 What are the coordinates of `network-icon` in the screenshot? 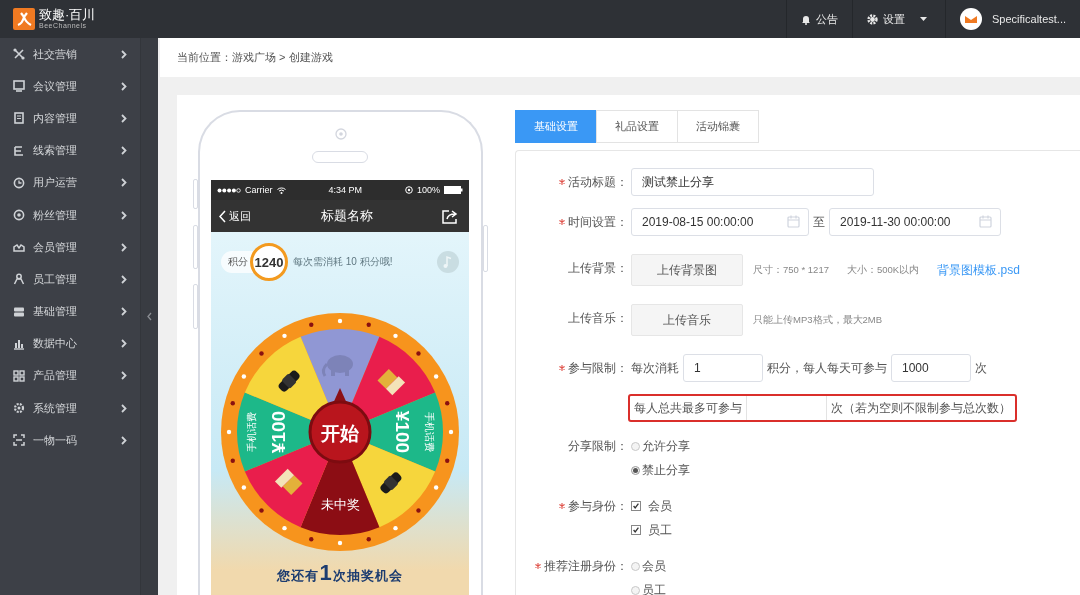 It's located at (19, 54).